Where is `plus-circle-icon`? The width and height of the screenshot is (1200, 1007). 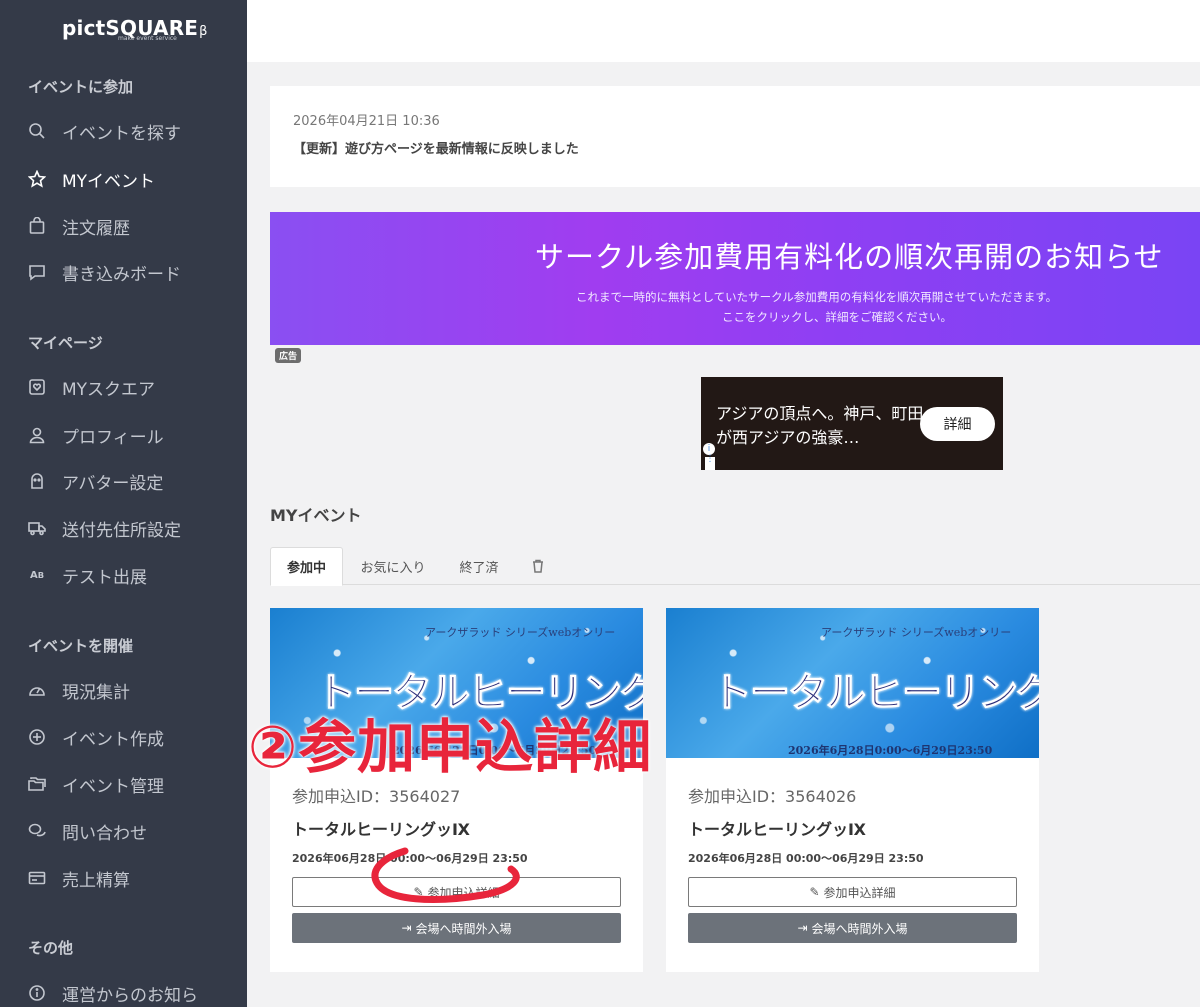 plus-circle-icon is located at coordinates (37, 737).